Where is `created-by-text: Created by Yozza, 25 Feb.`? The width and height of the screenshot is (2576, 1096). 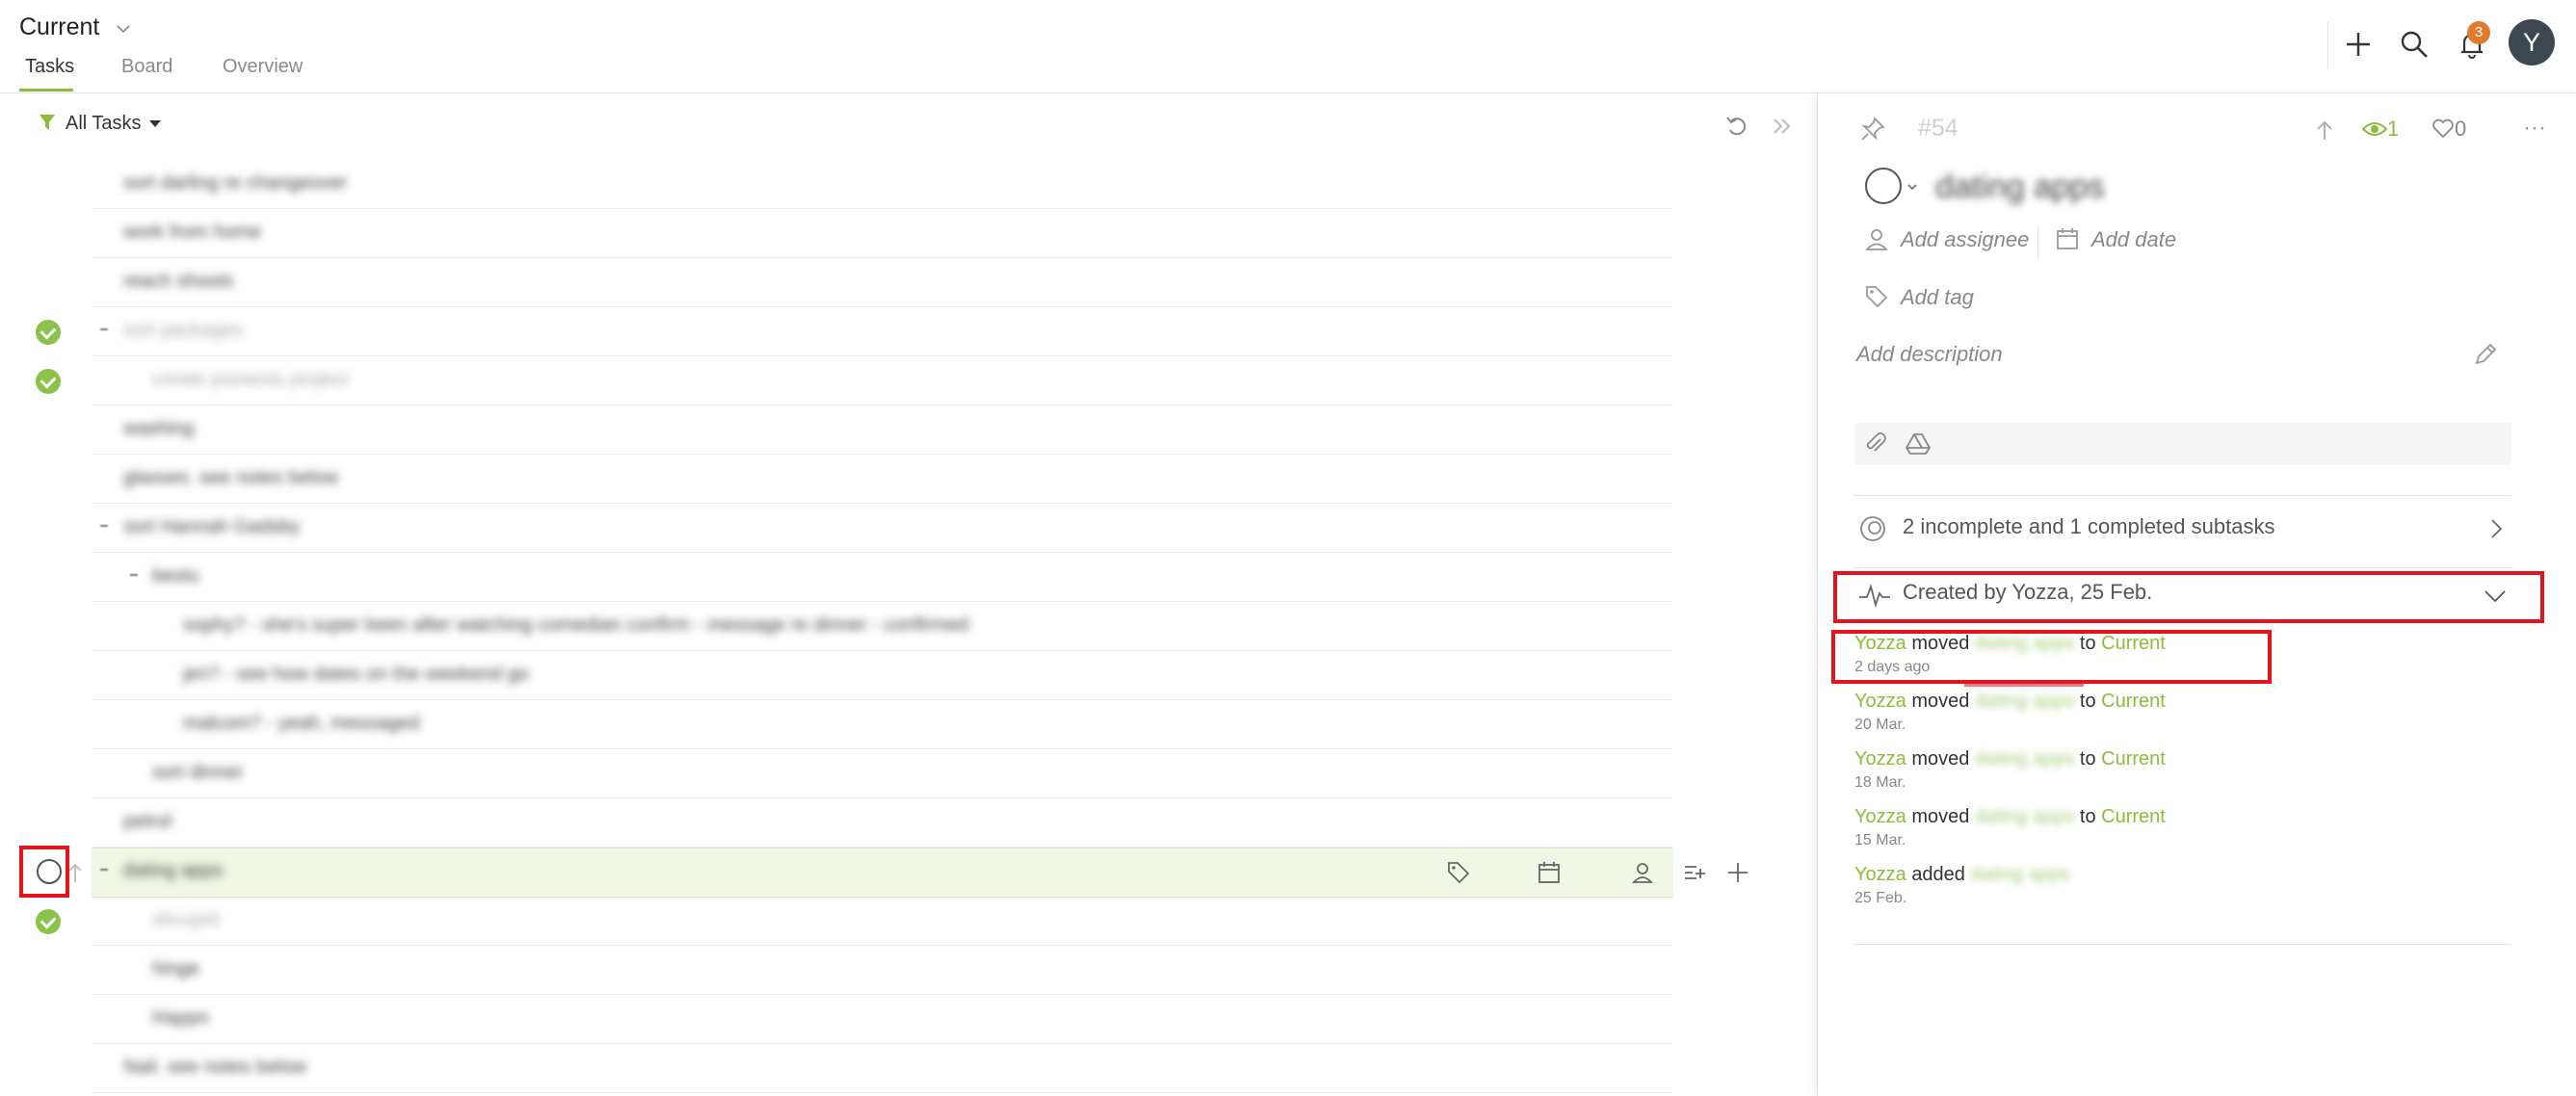
created-by-text: Created by Yozza, 25 Feb. is located at coordinates (2028, 592).